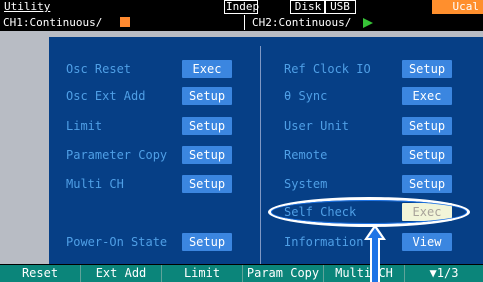  I want to click on parameter-copy-label: Parameter Copy, so click(117, 155).